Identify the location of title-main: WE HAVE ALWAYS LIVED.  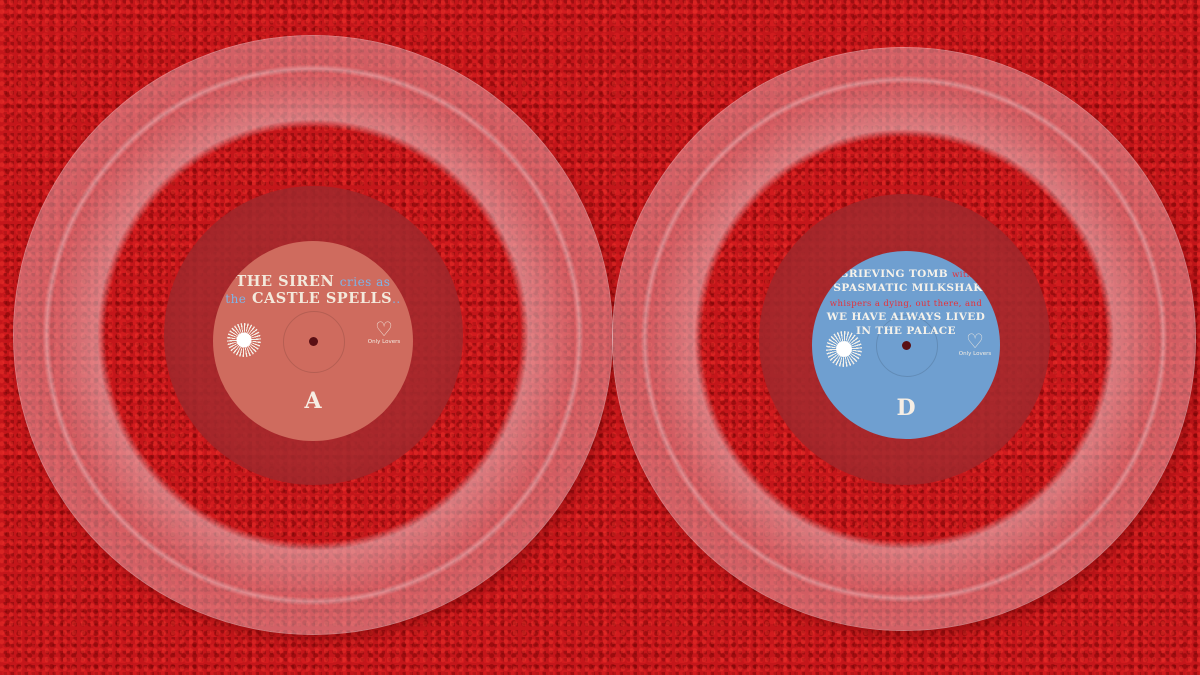
(906, 317).